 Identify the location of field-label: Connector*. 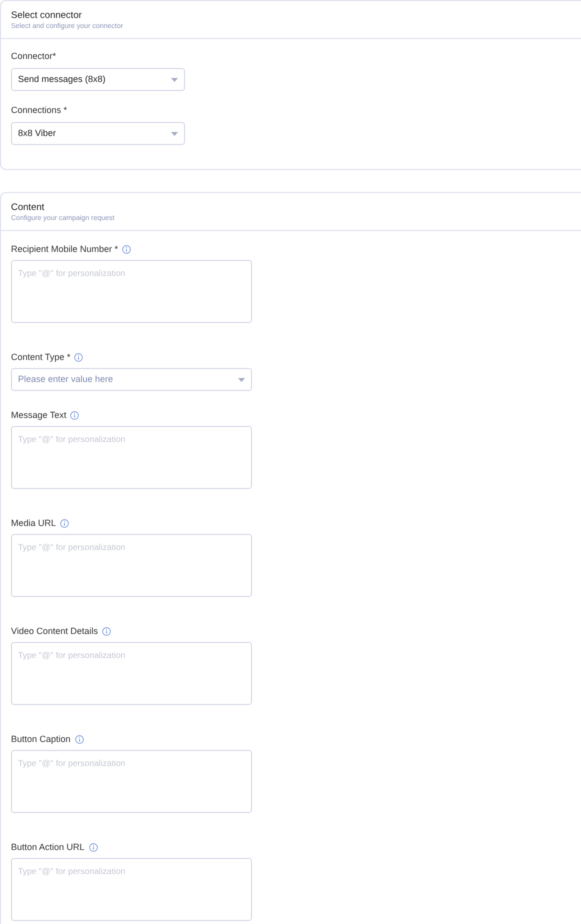
(33, 57).